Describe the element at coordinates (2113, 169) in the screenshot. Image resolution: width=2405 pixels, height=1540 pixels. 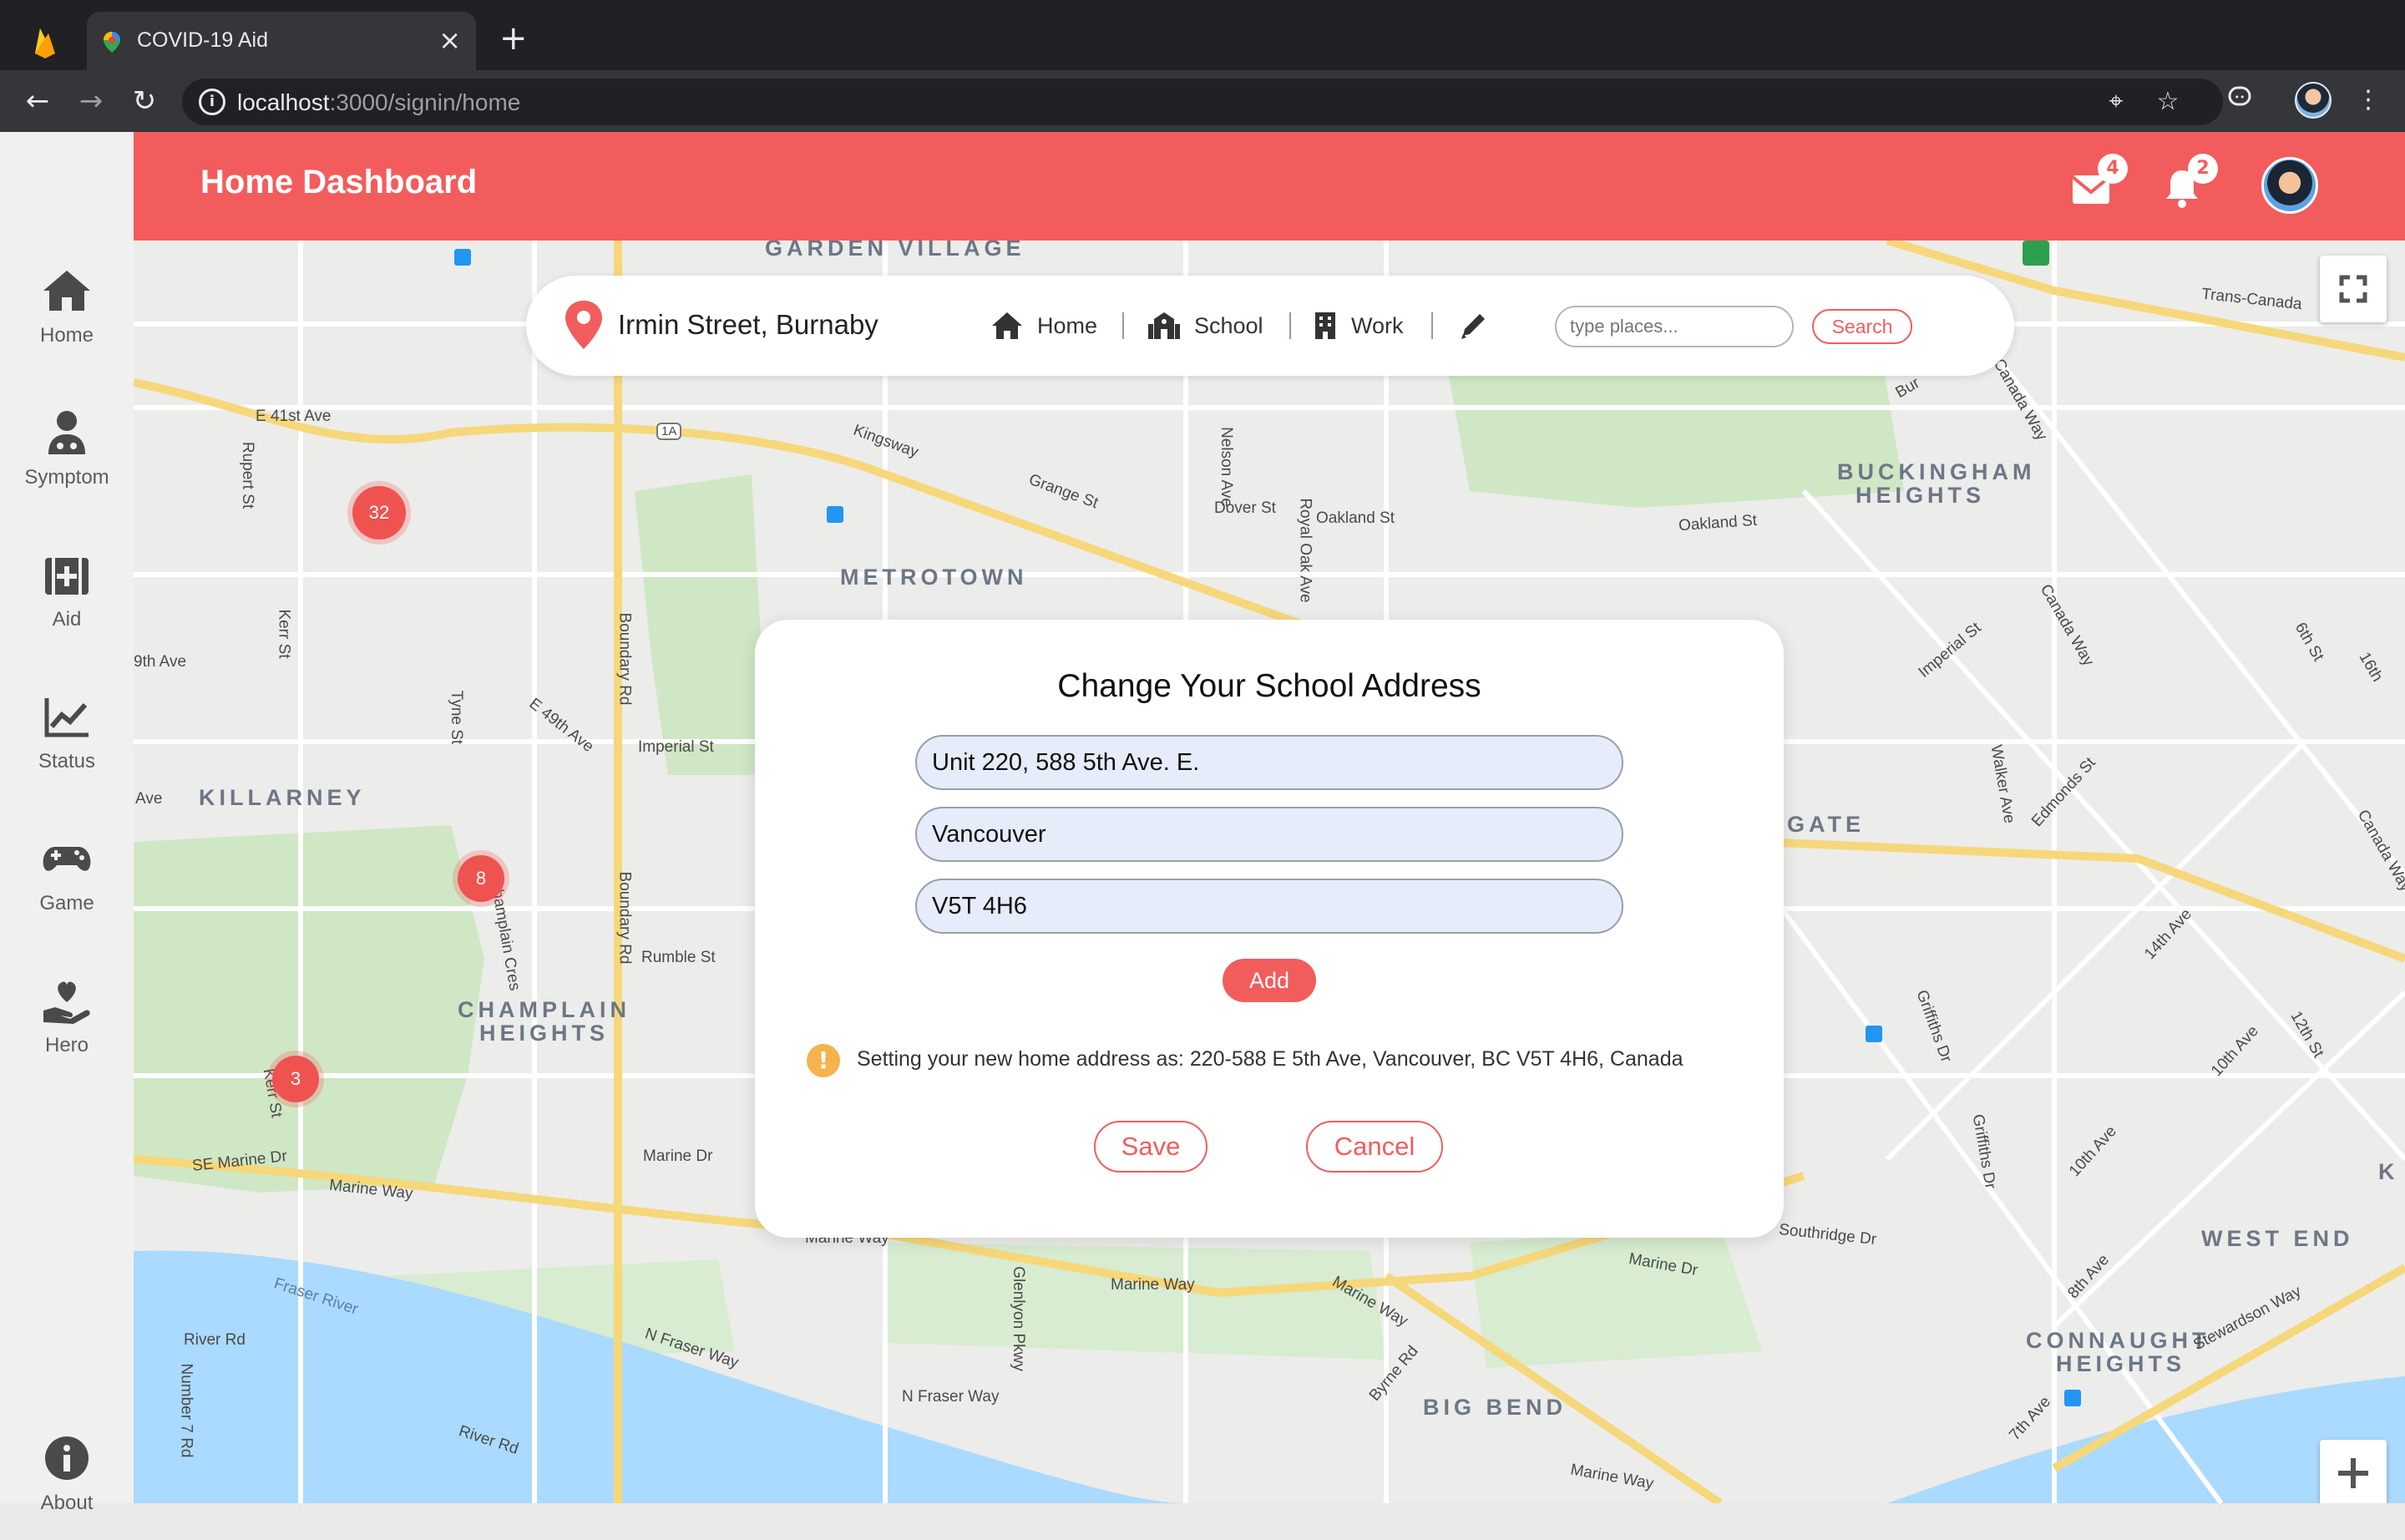
I see `mail-count-badge: 4` at that location.